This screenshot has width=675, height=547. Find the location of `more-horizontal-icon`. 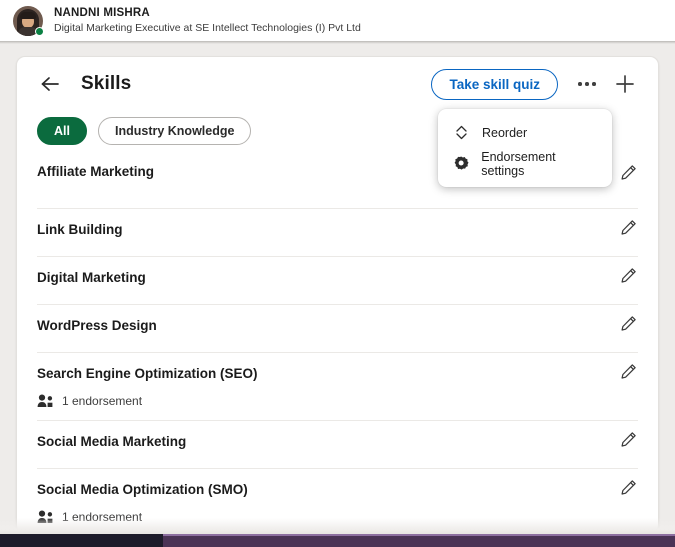

more-horizontal-icon is located at coordinates (587, 84).